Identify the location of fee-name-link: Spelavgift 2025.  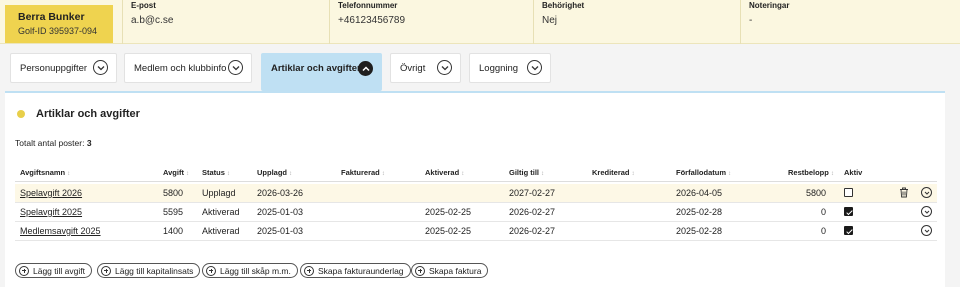
(51, 212).